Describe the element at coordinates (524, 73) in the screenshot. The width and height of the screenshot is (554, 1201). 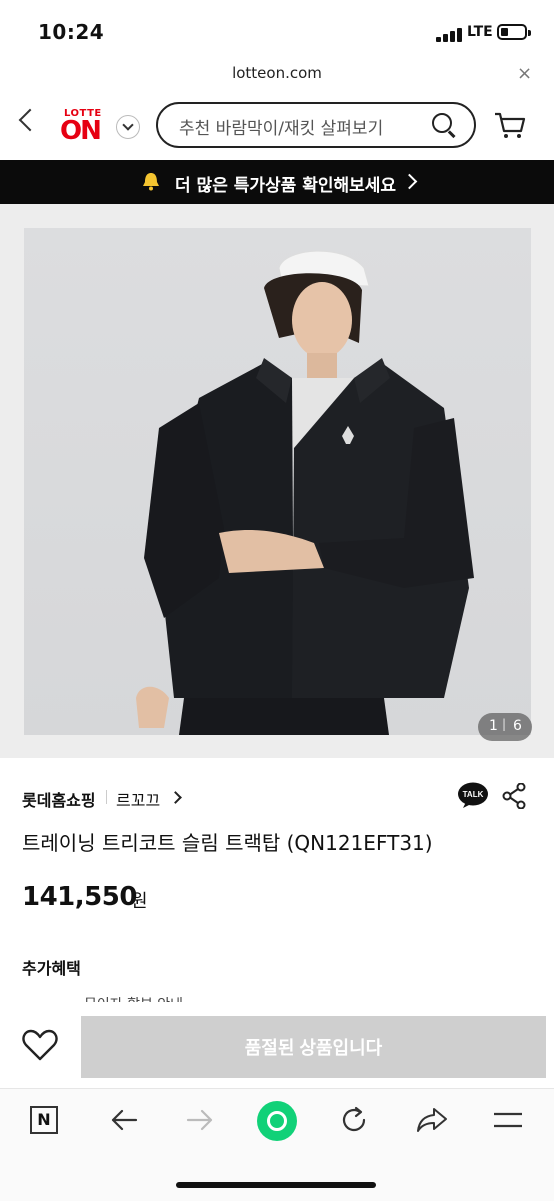
I see `close-icon: ×` at that location.